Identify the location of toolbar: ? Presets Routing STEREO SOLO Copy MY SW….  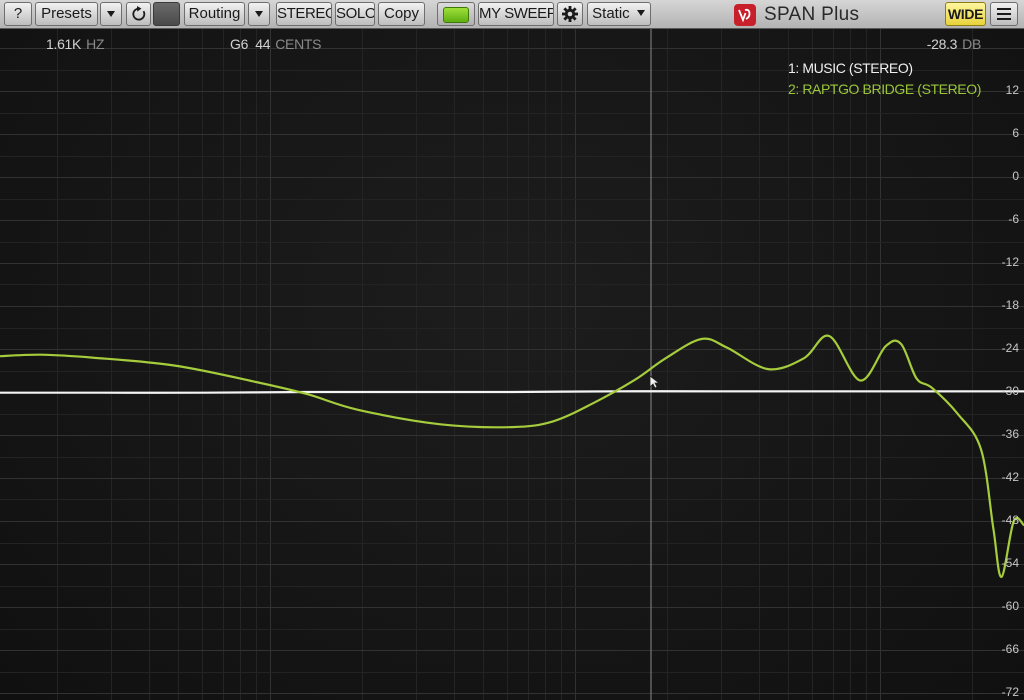
(512, 14).